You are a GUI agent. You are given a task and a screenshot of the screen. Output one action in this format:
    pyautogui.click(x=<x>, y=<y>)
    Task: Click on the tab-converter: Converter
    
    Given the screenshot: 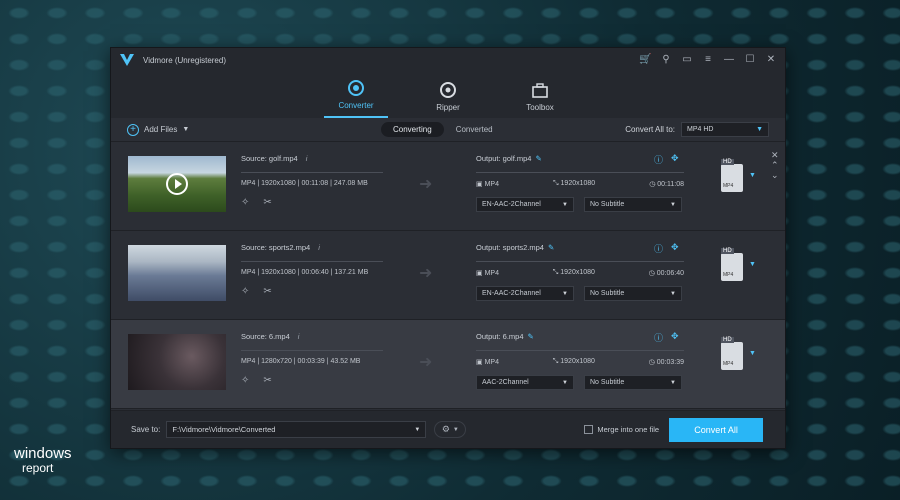 What is the action you would take?
    pyautogui.click(x=356, y=98)
    